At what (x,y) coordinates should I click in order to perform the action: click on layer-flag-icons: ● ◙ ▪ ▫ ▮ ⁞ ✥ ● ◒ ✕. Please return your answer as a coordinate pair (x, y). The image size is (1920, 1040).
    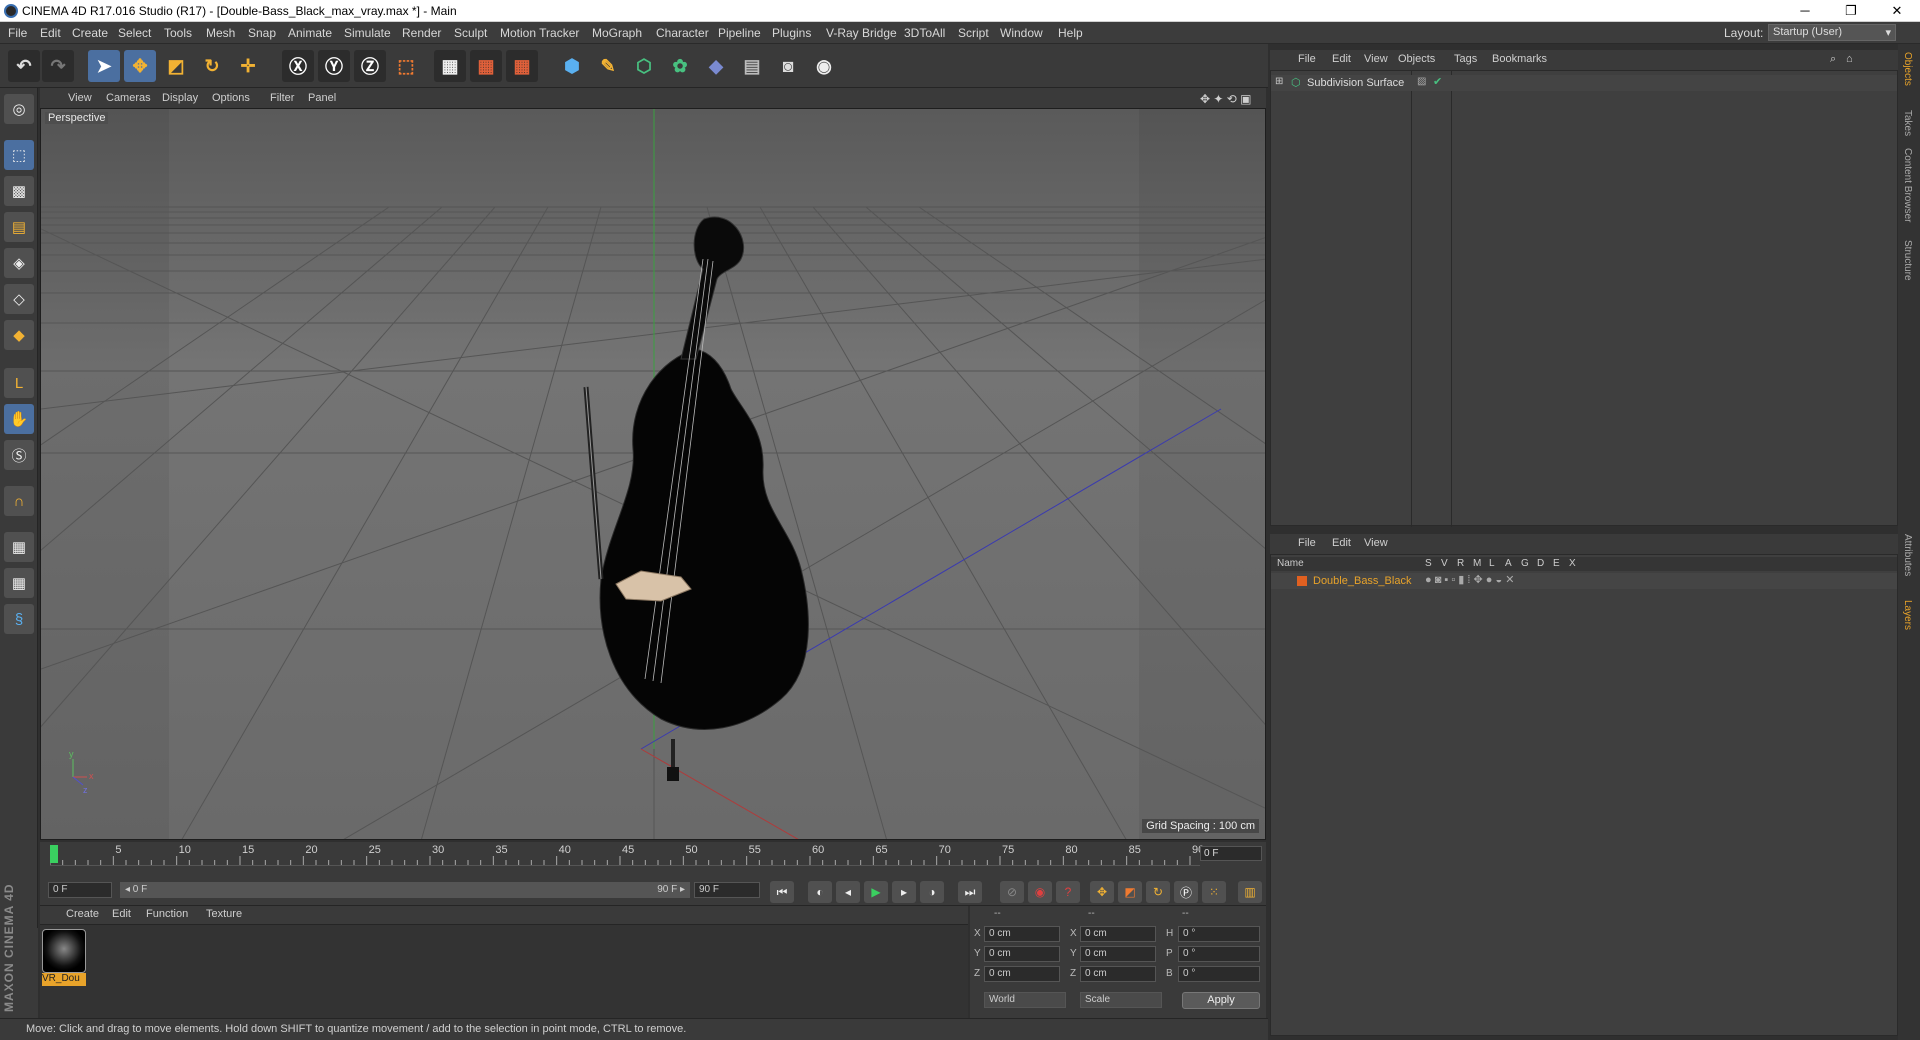
    Looking at the image, I should click on (1469, 579).